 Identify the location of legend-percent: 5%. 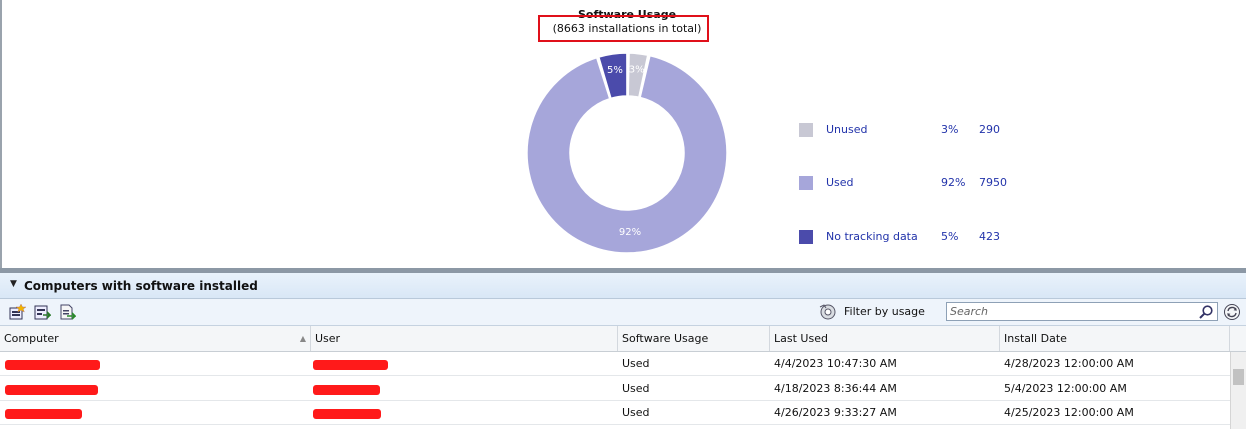
(950, 236).